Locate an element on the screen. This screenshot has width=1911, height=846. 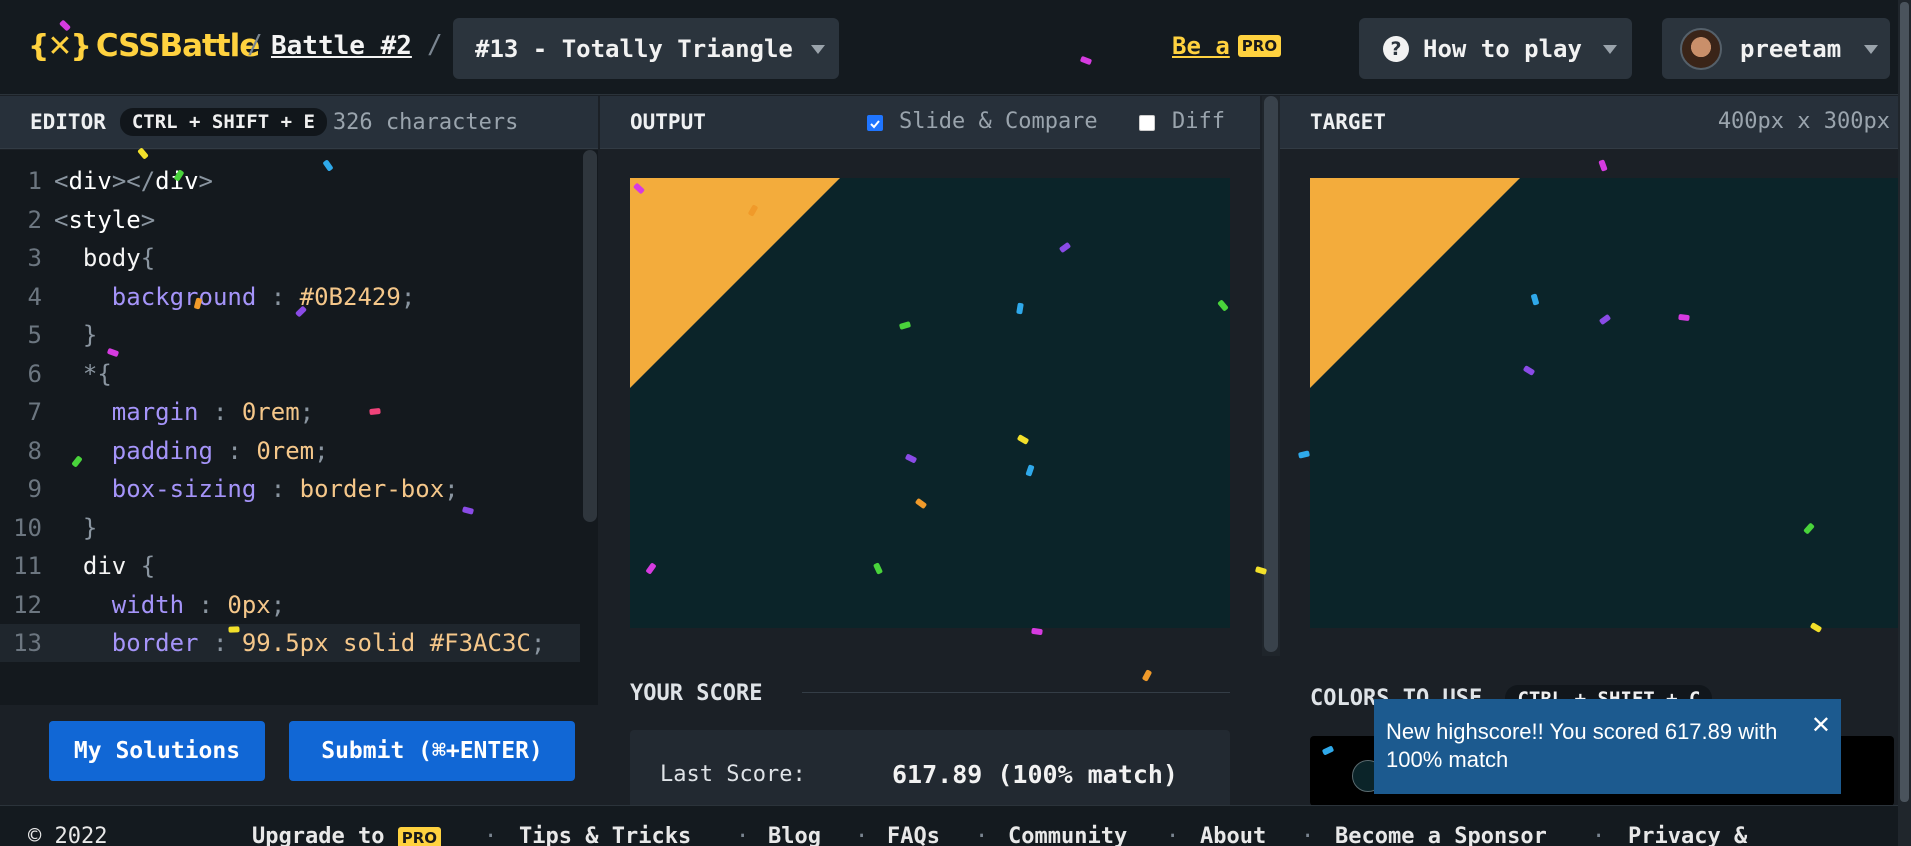
diff-label: Diff is located at coordinates (1198, 121).